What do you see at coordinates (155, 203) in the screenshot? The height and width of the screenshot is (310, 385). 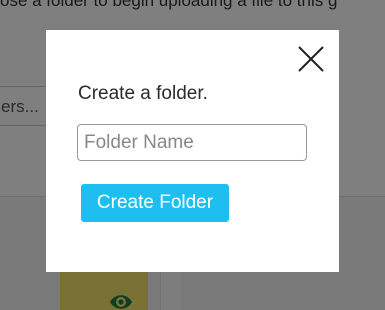 I see `create-folder-button: Create Folder` at bounding box center [155, 203].